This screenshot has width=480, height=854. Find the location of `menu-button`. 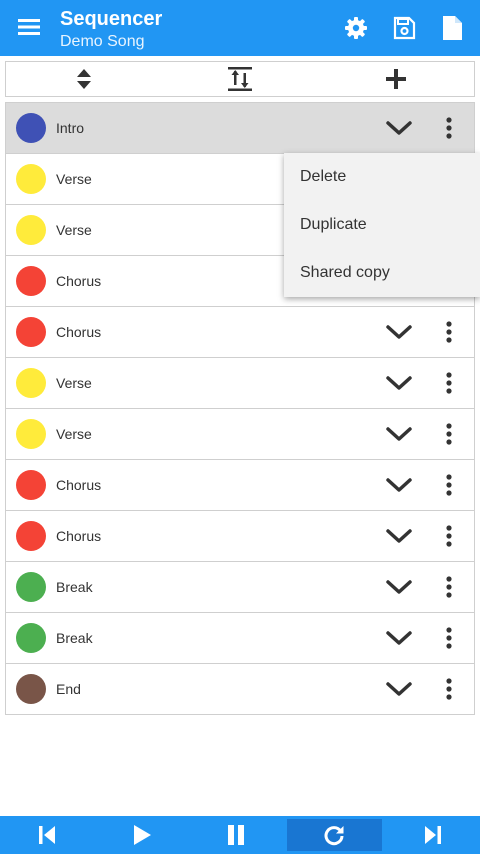

menu-button is located at coordinates (29, 27).